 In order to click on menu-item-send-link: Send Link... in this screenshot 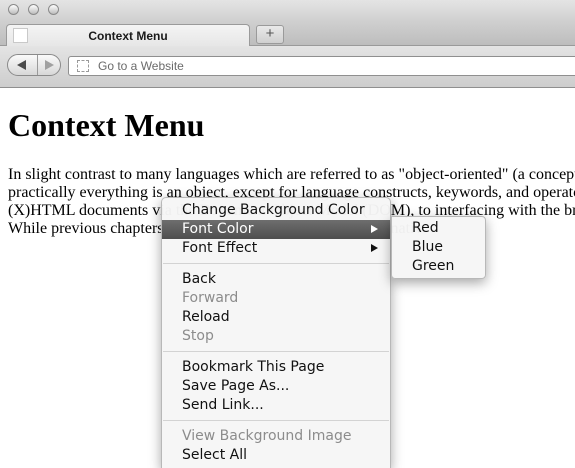, I will do `click(276, 405)`.